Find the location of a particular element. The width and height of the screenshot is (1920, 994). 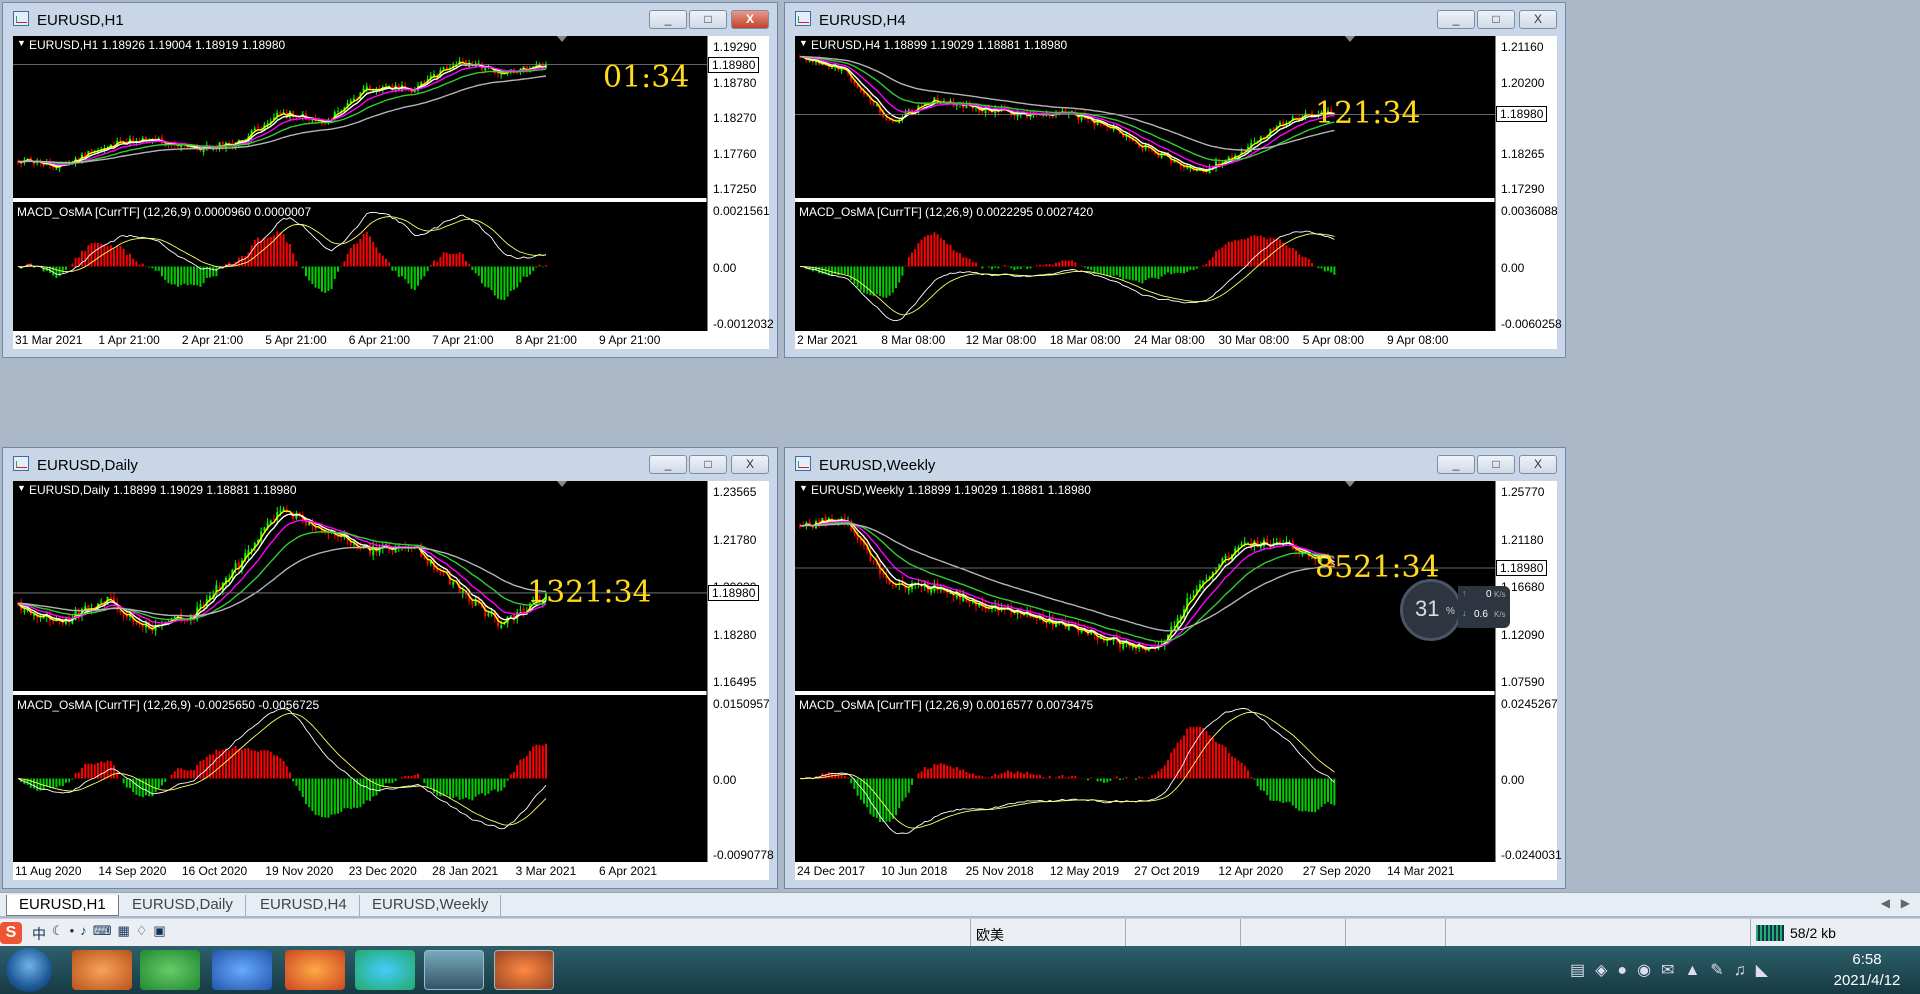

net-widget-percent: 31 is located at coordinates (1427, 608).